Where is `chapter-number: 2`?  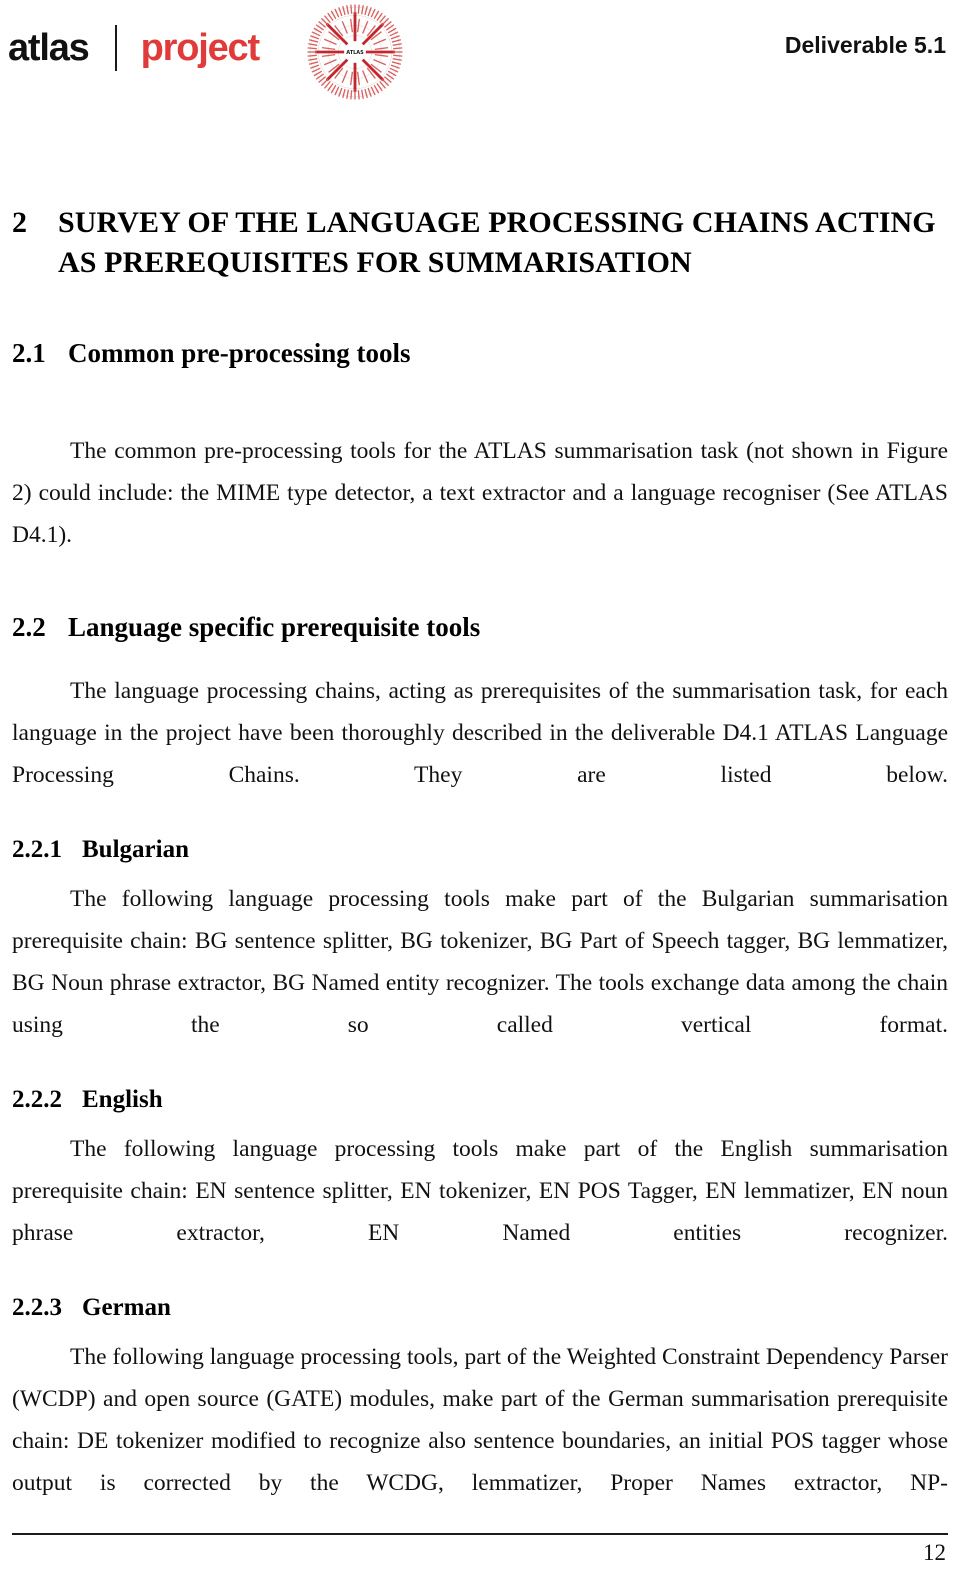 chapter-number: 2 is located at coordinates (20, 222).